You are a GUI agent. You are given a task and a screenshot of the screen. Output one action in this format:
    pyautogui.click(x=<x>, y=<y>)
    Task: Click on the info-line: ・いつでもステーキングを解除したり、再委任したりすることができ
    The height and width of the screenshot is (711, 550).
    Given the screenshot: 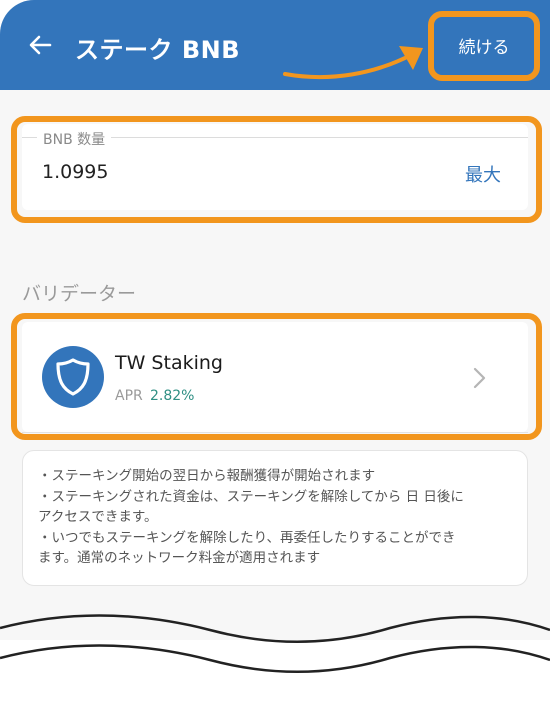 What is the action you would take?
    pyautogui.click(x=247, y=537)
    